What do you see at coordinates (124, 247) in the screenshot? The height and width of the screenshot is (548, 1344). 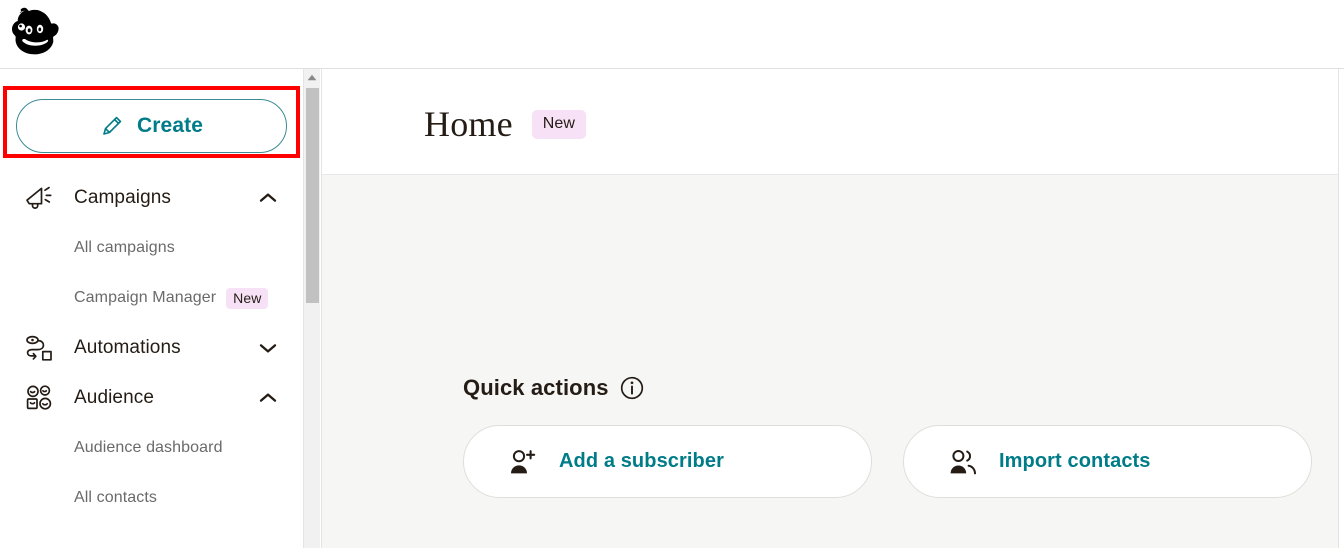 I see `sidebar-subitem-label: All campaigns` at bounding box center [124, 247].